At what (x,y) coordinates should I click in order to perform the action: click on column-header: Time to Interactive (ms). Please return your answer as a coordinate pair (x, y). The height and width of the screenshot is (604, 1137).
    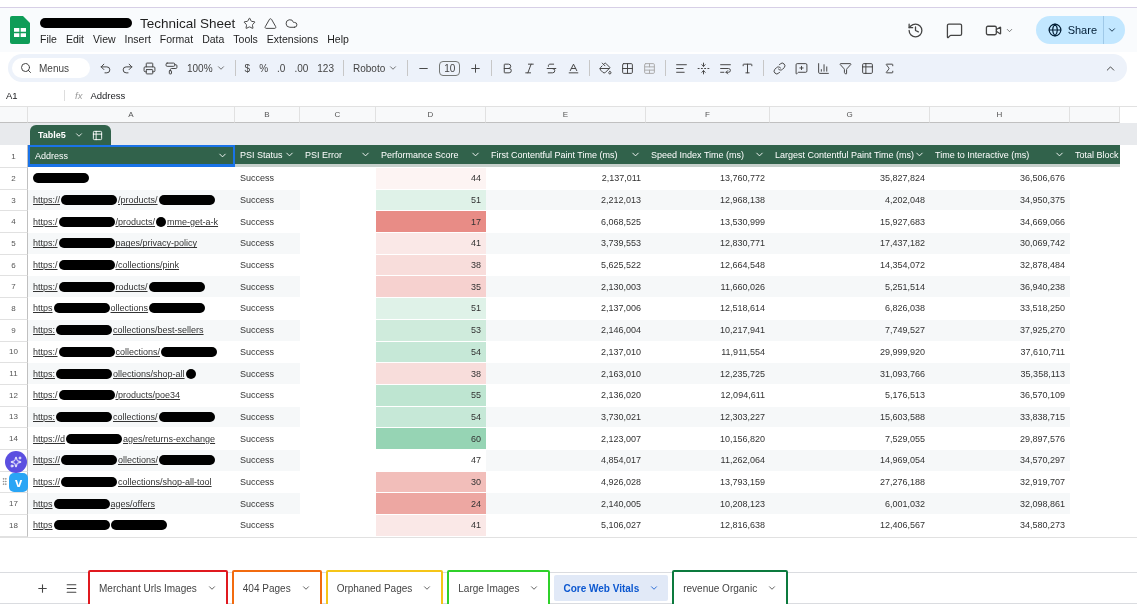
    Looking at the image, I should click on (1000, 156).